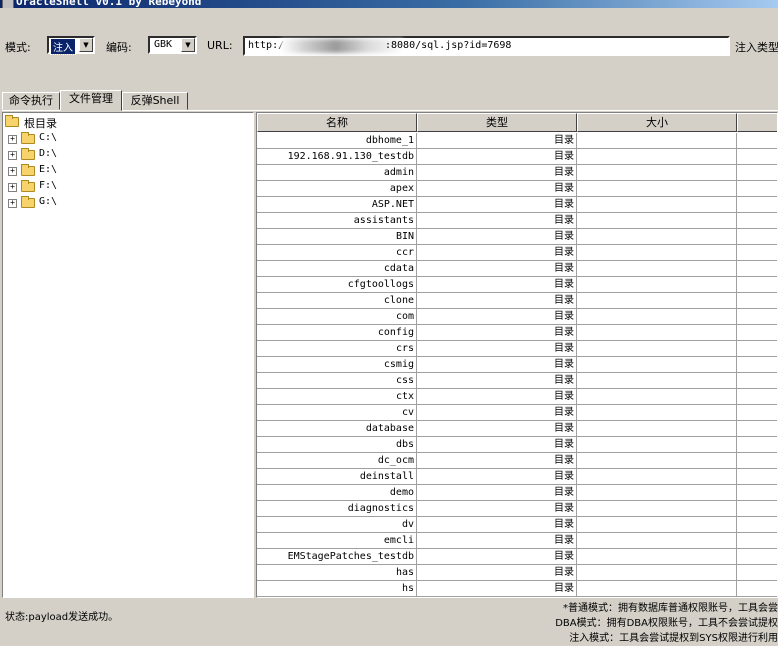  I want to click on table-row: database 目录, so click(517, 429).